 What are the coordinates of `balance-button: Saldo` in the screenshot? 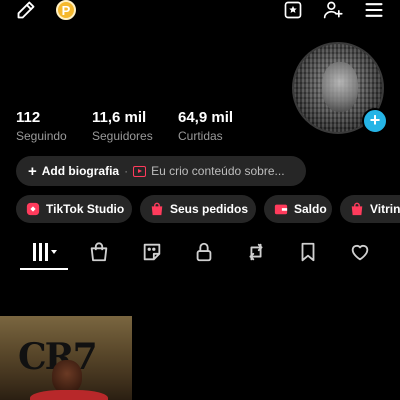 It's located at (298, 209).